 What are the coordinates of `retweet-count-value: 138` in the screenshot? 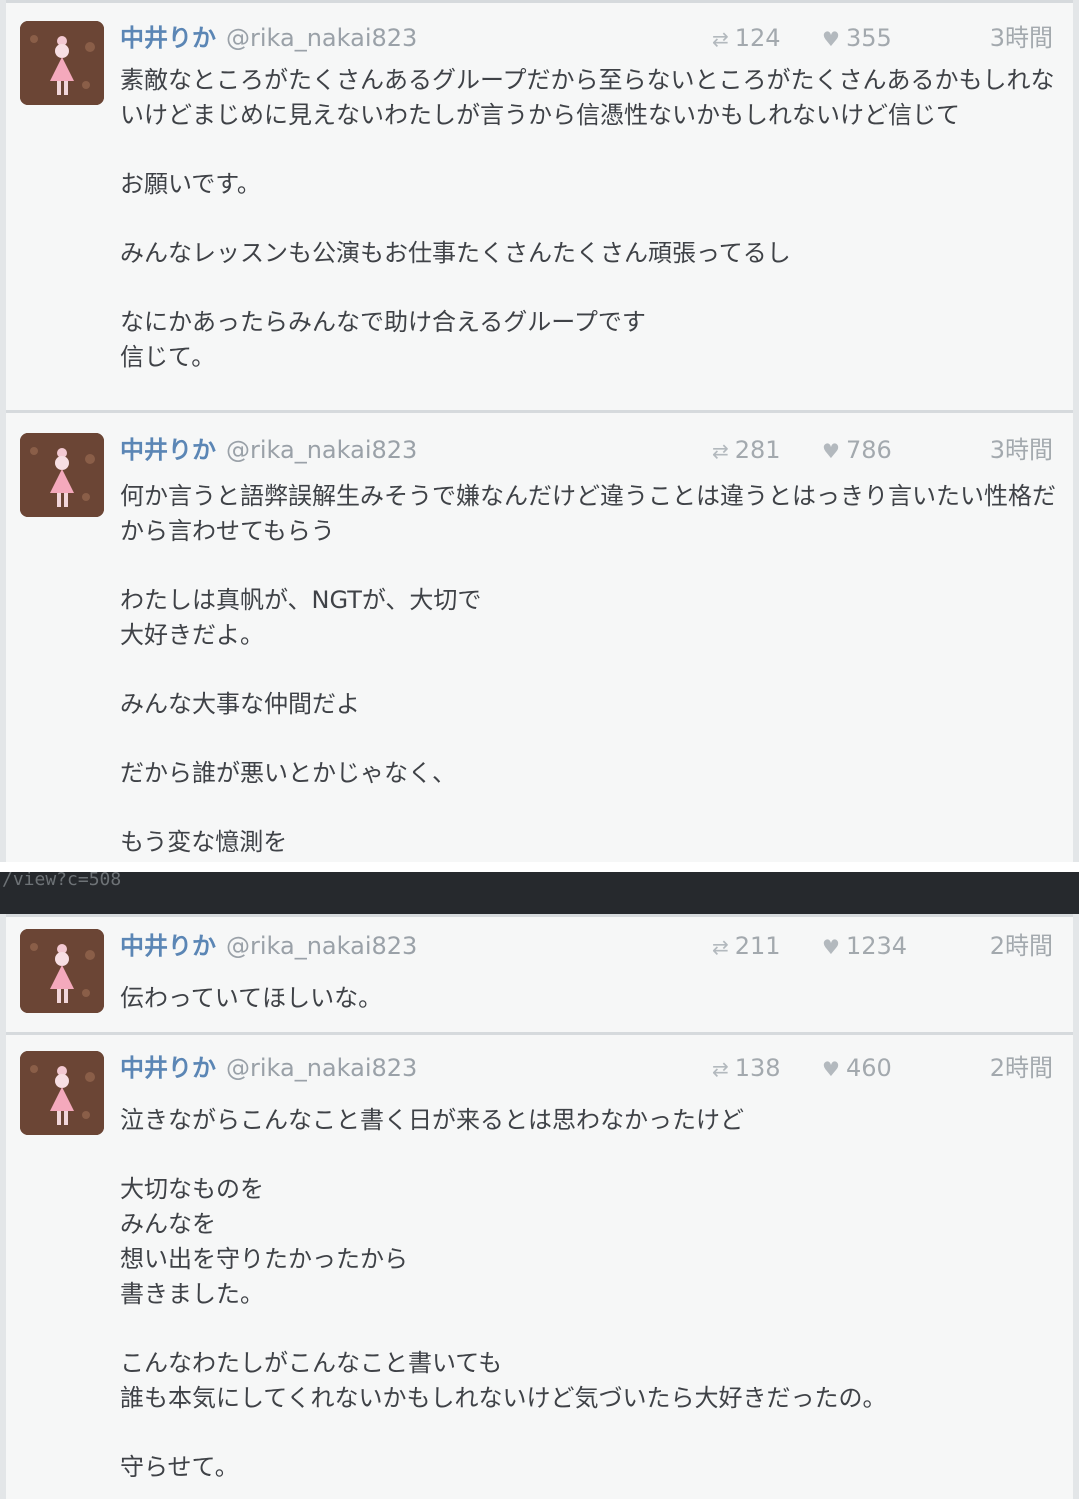 It's located at (757, 1068).